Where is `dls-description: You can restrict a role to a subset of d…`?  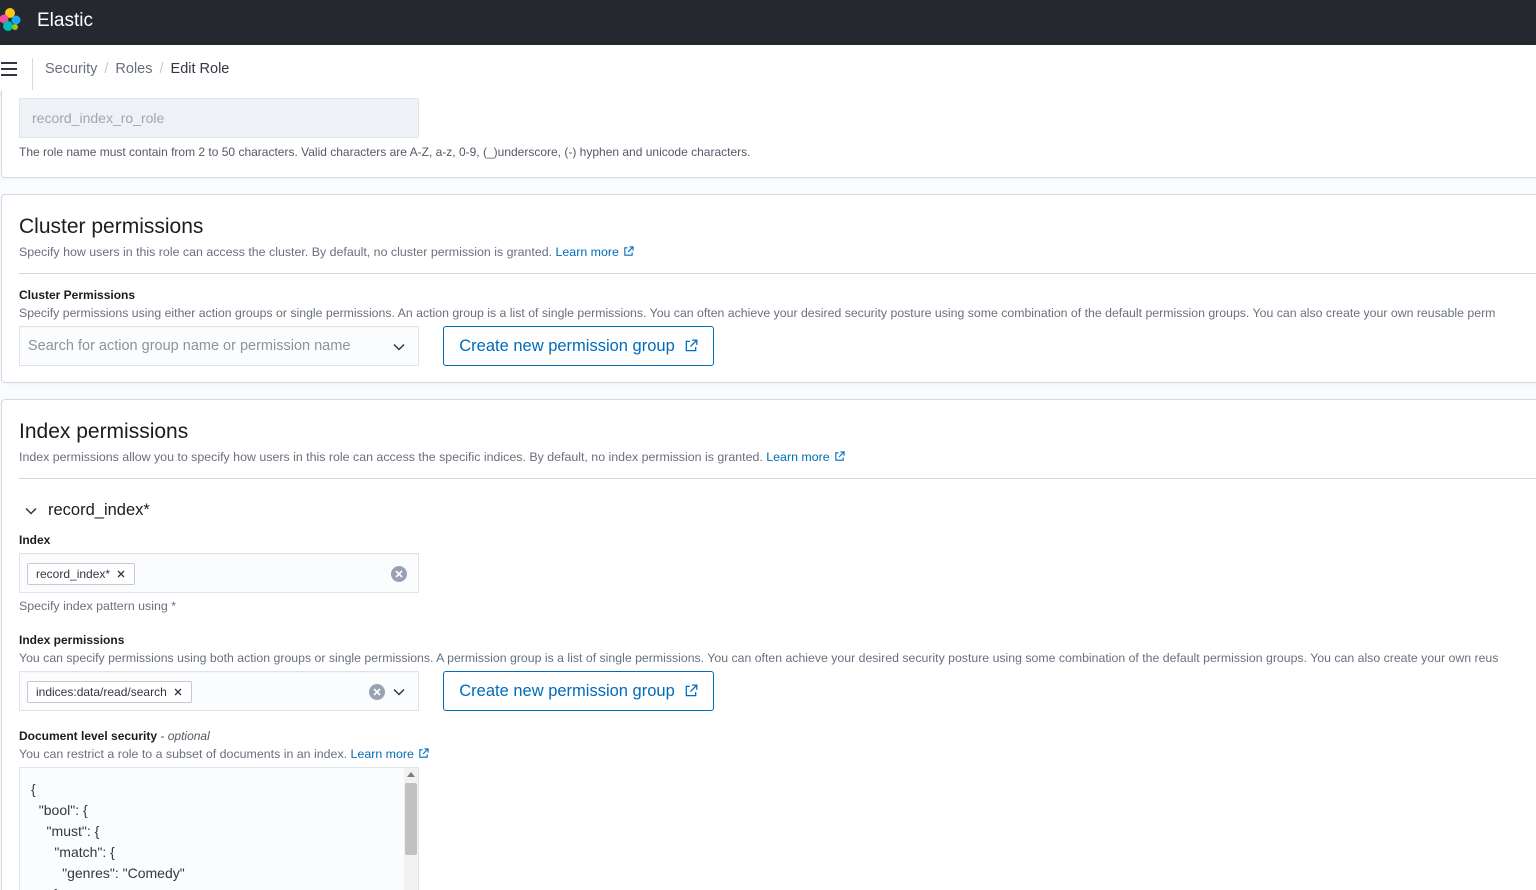
dls-description: You can restrict a role to a subset of d… is located at coordinates (224, 754).